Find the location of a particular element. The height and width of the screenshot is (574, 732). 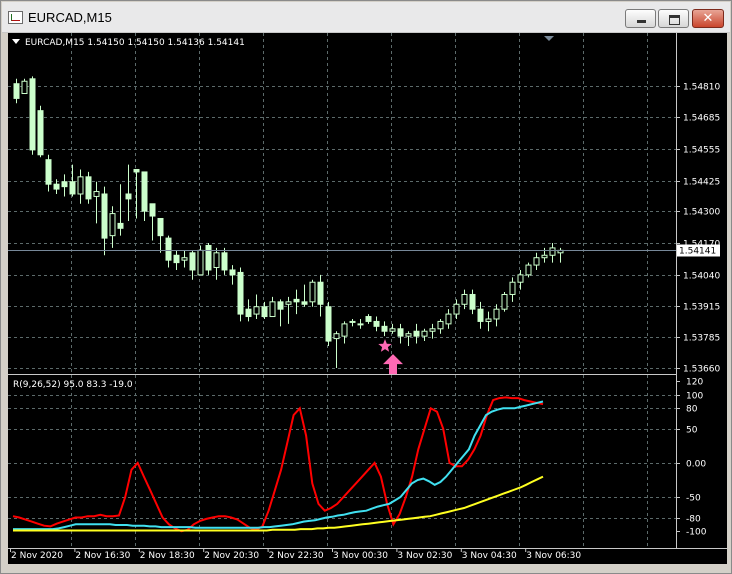

triangle-down-icon is located at coordinates (16, 41).